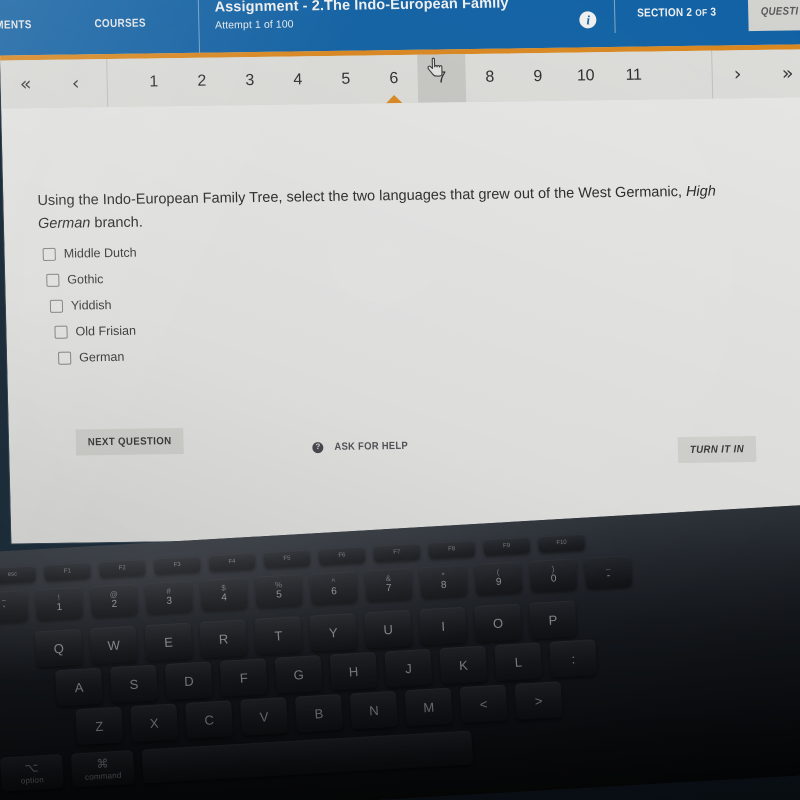  What do you see at coordinates (489, 77) in the screenshot?
I see `pager-number-8: 8` at bounding box center [489, 77].